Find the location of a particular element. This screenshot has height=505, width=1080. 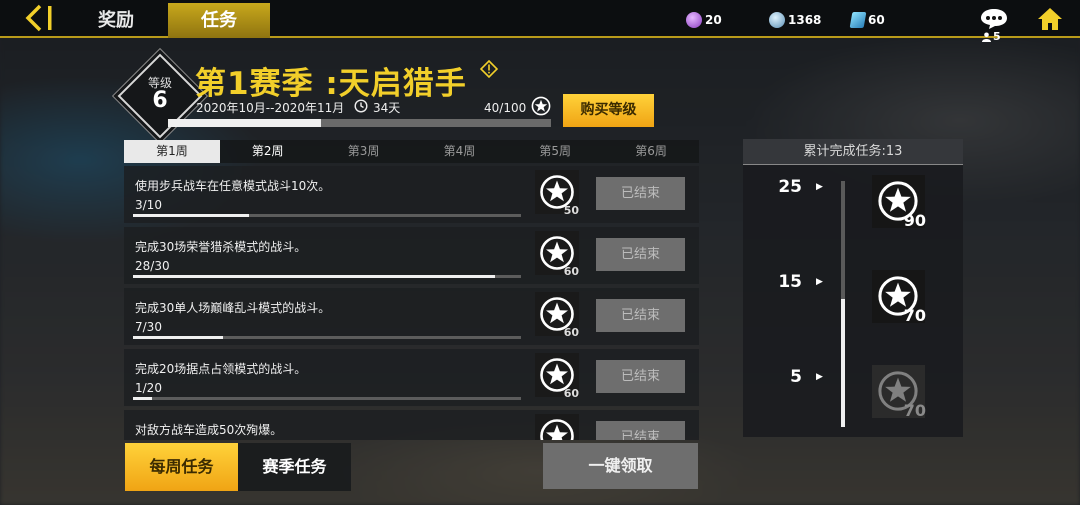

info-button is located at coordinates (489, 69).